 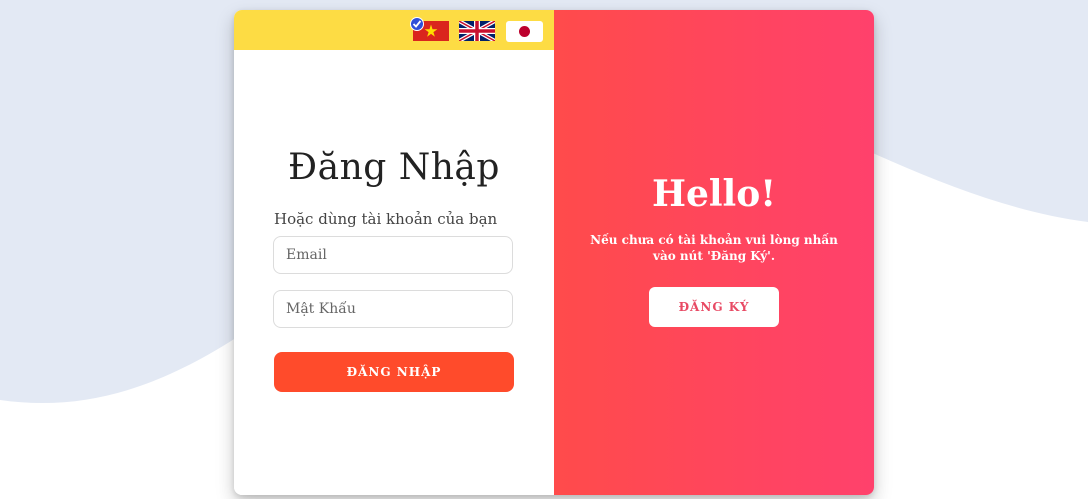 I want to click on language-bar, so click(x=394, y=30).